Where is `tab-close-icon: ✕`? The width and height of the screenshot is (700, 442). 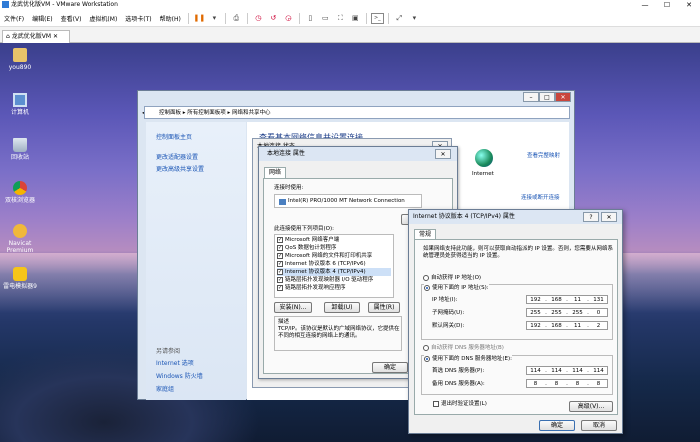
tab-close-icon: ✕ is located at coordinates (55, 36).